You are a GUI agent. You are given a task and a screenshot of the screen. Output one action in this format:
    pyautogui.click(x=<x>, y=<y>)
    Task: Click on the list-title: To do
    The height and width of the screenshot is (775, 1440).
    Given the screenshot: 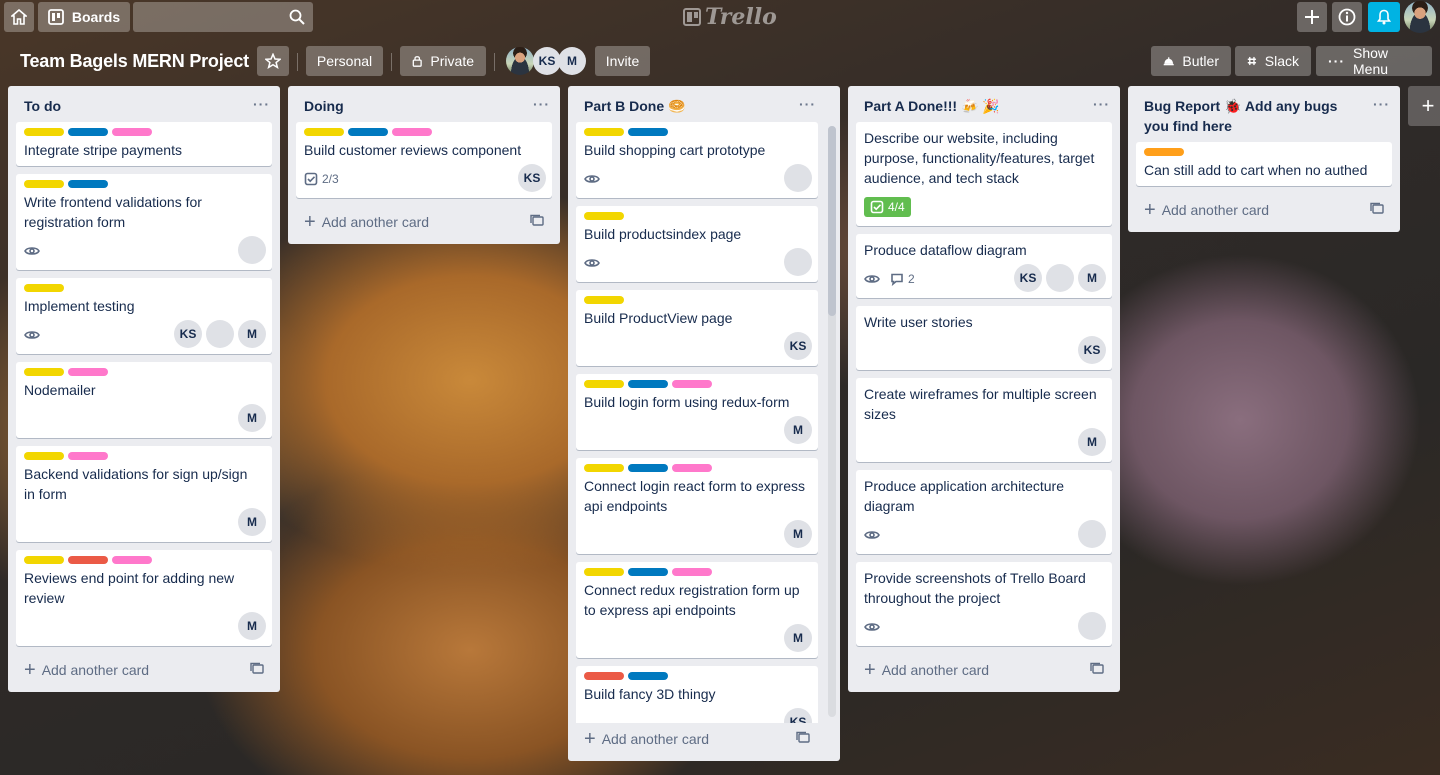 What is the action you would take?
    pyautogui.click(x=46, y=106)
    